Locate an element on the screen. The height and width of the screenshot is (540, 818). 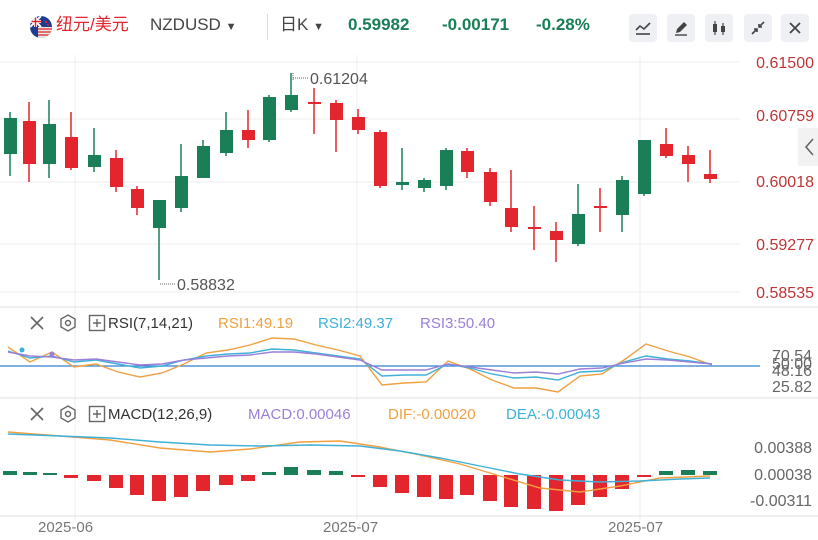
date-axis: 2025-06 2025-07 2025-07 is located at coordinates (350, 527).